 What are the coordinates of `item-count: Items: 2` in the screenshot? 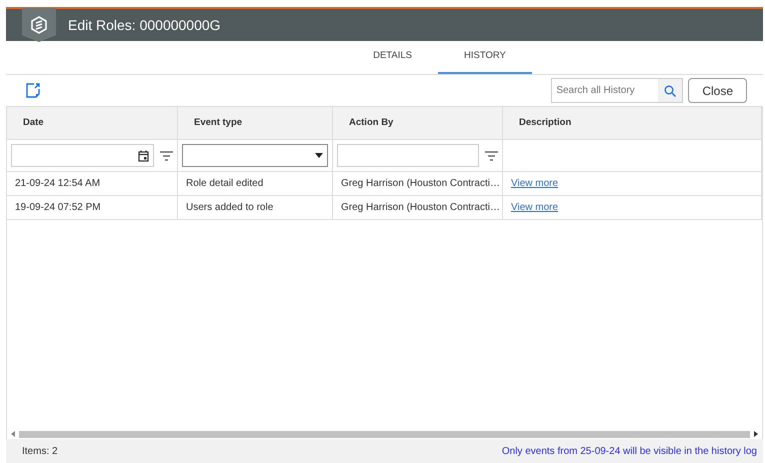 It's located at (40, 451).